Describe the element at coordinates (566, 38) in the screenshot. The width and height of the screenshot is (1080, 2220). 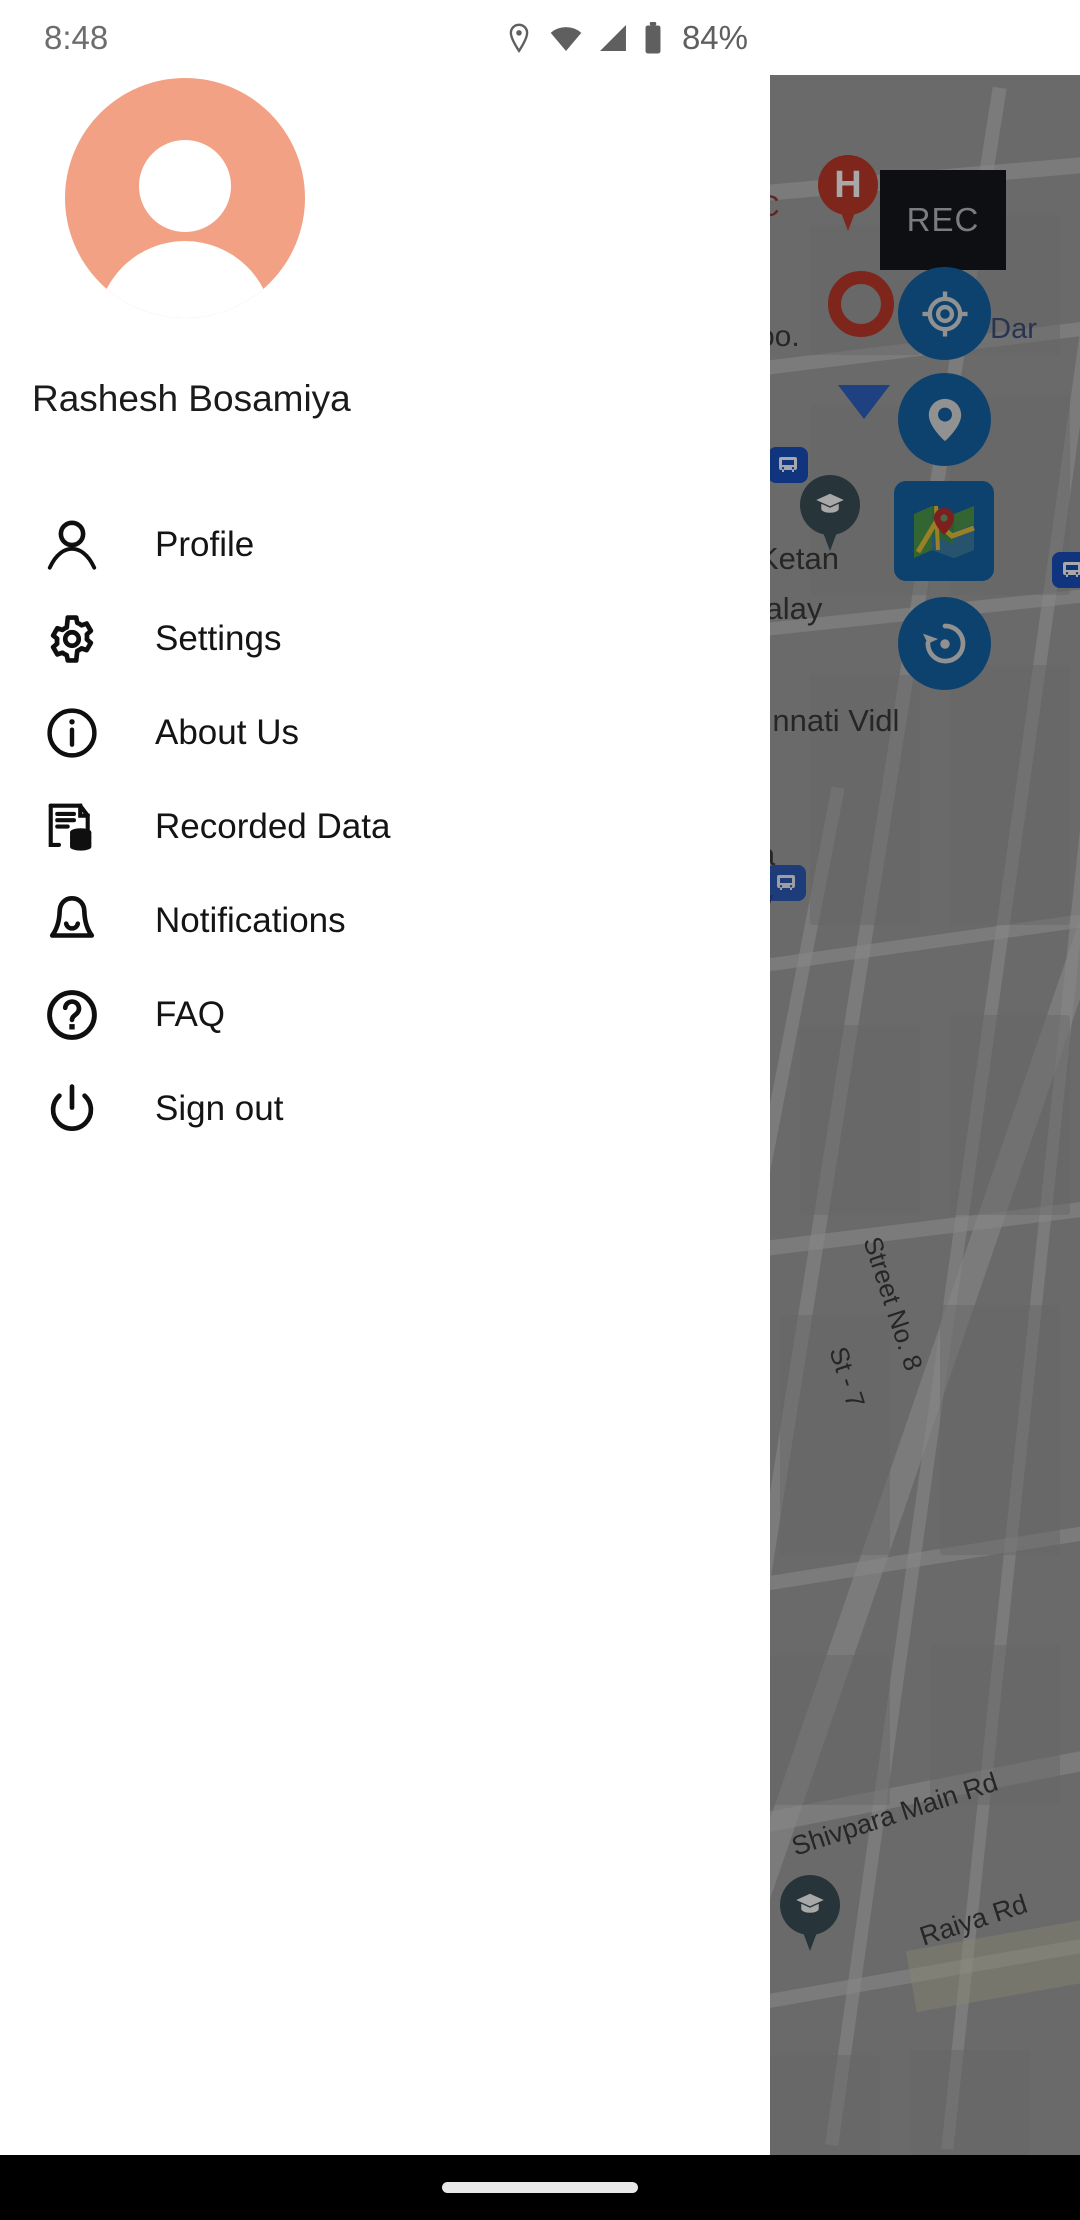
I see `wifi-icon` at that location.